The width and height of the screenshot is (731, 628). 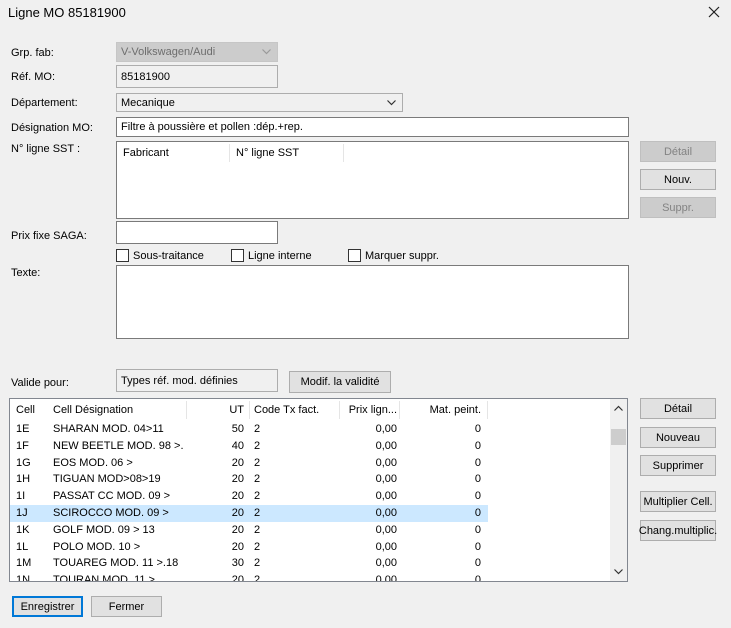 What do you see at coordinates (618, 437) in the screenshot?
I see `scrollbar-thumb` at bounding box center [618, 437].